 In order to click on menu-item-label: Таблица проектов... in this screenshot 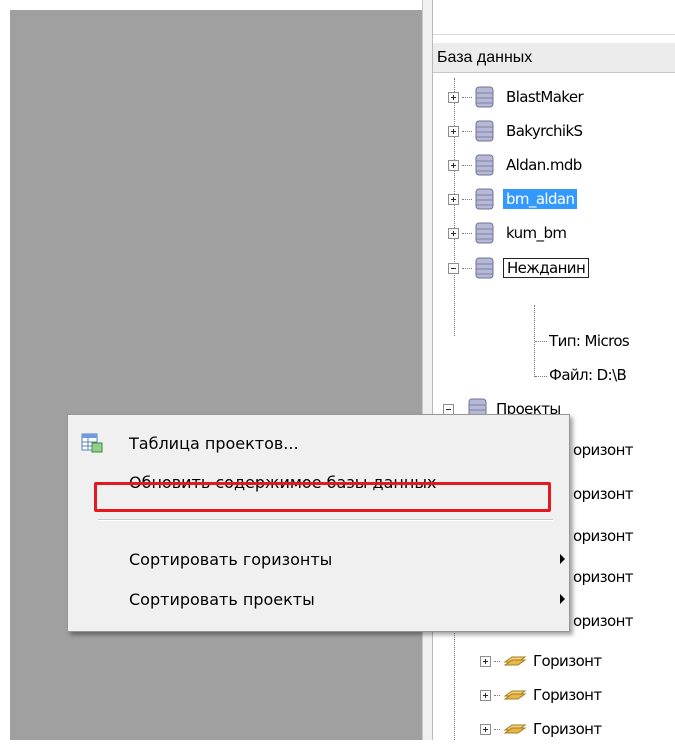, I will do `click(214, 443)`.